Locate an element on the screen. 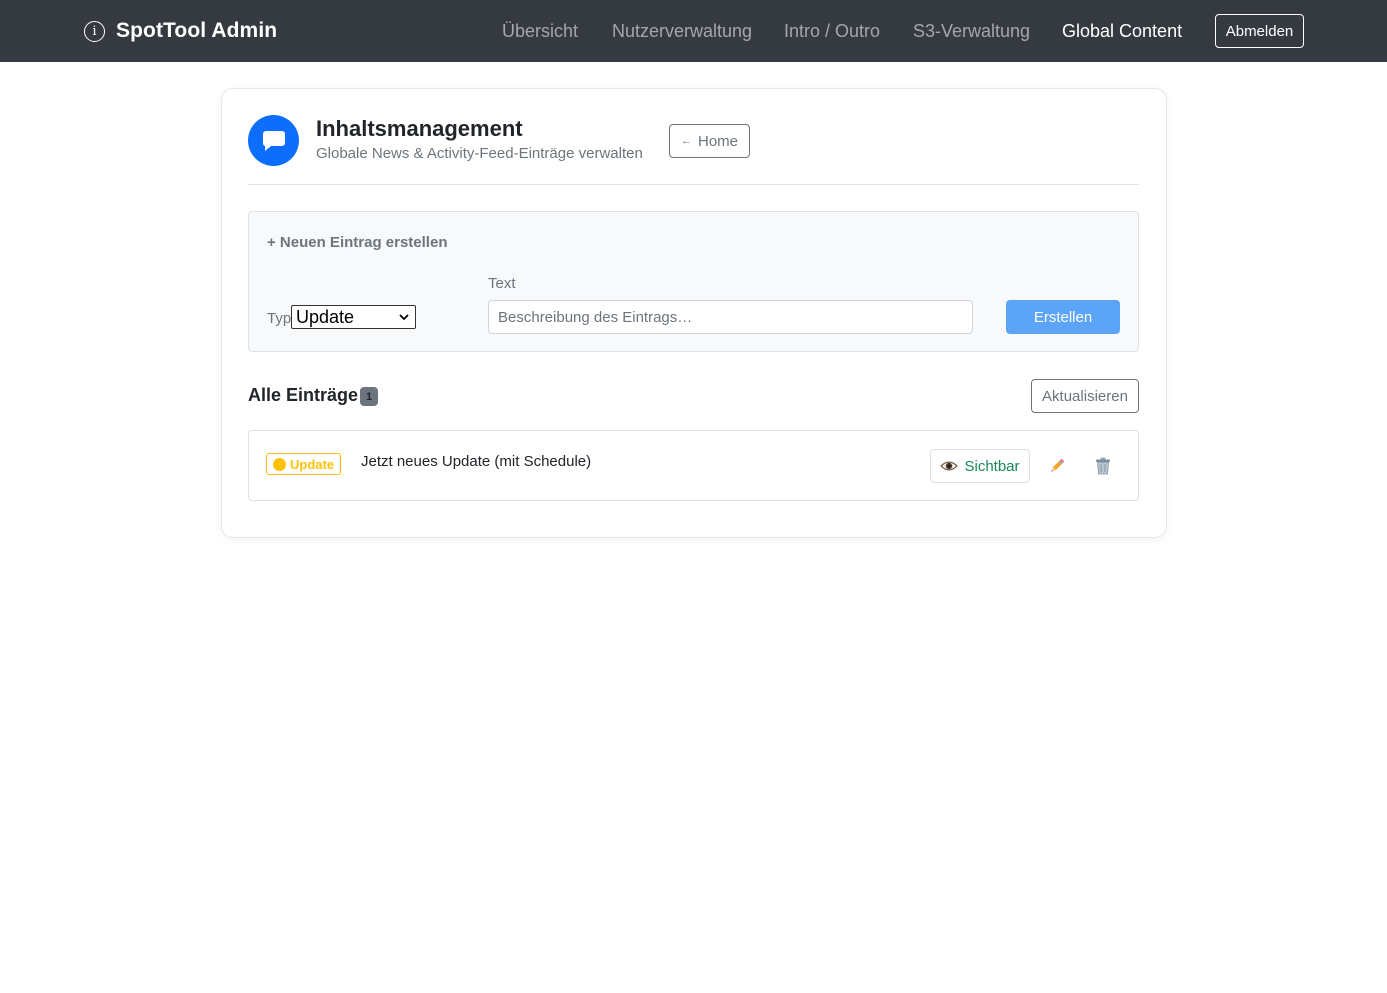  delete-button is located at coordinates (1103, 466).